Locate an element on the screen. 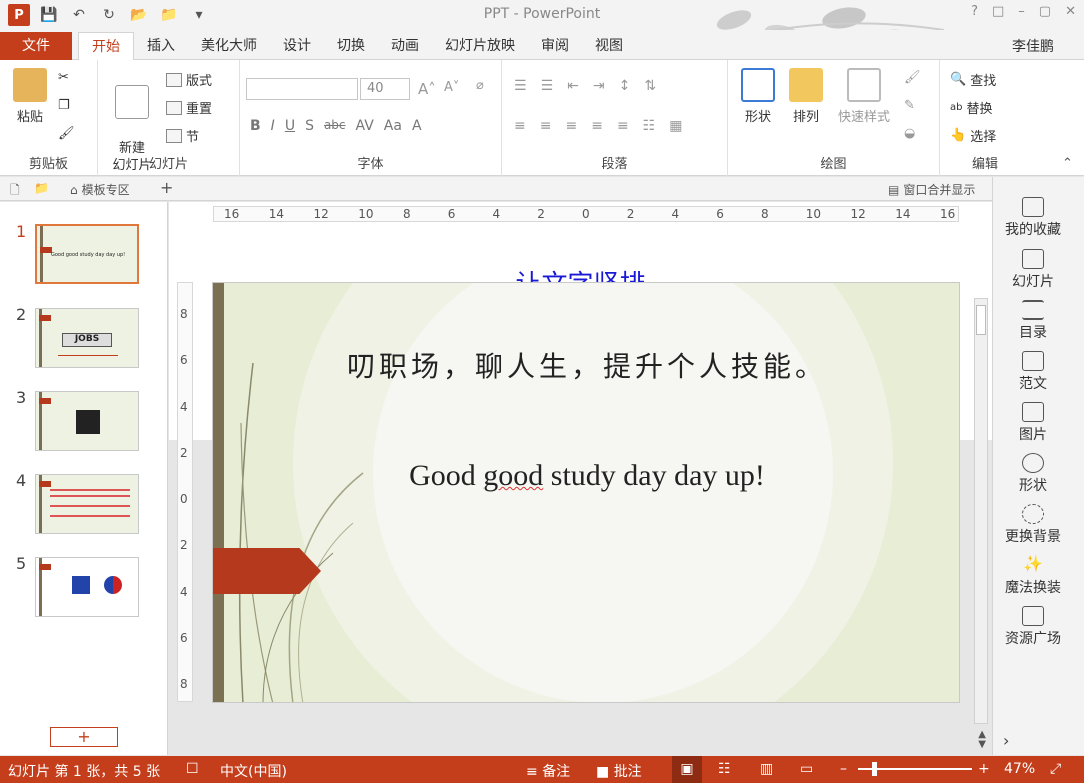 This screenshot has height=783, width=1084. window-merge-button: ▤ 窗口合并显示 is located at coordinates (931, 189).